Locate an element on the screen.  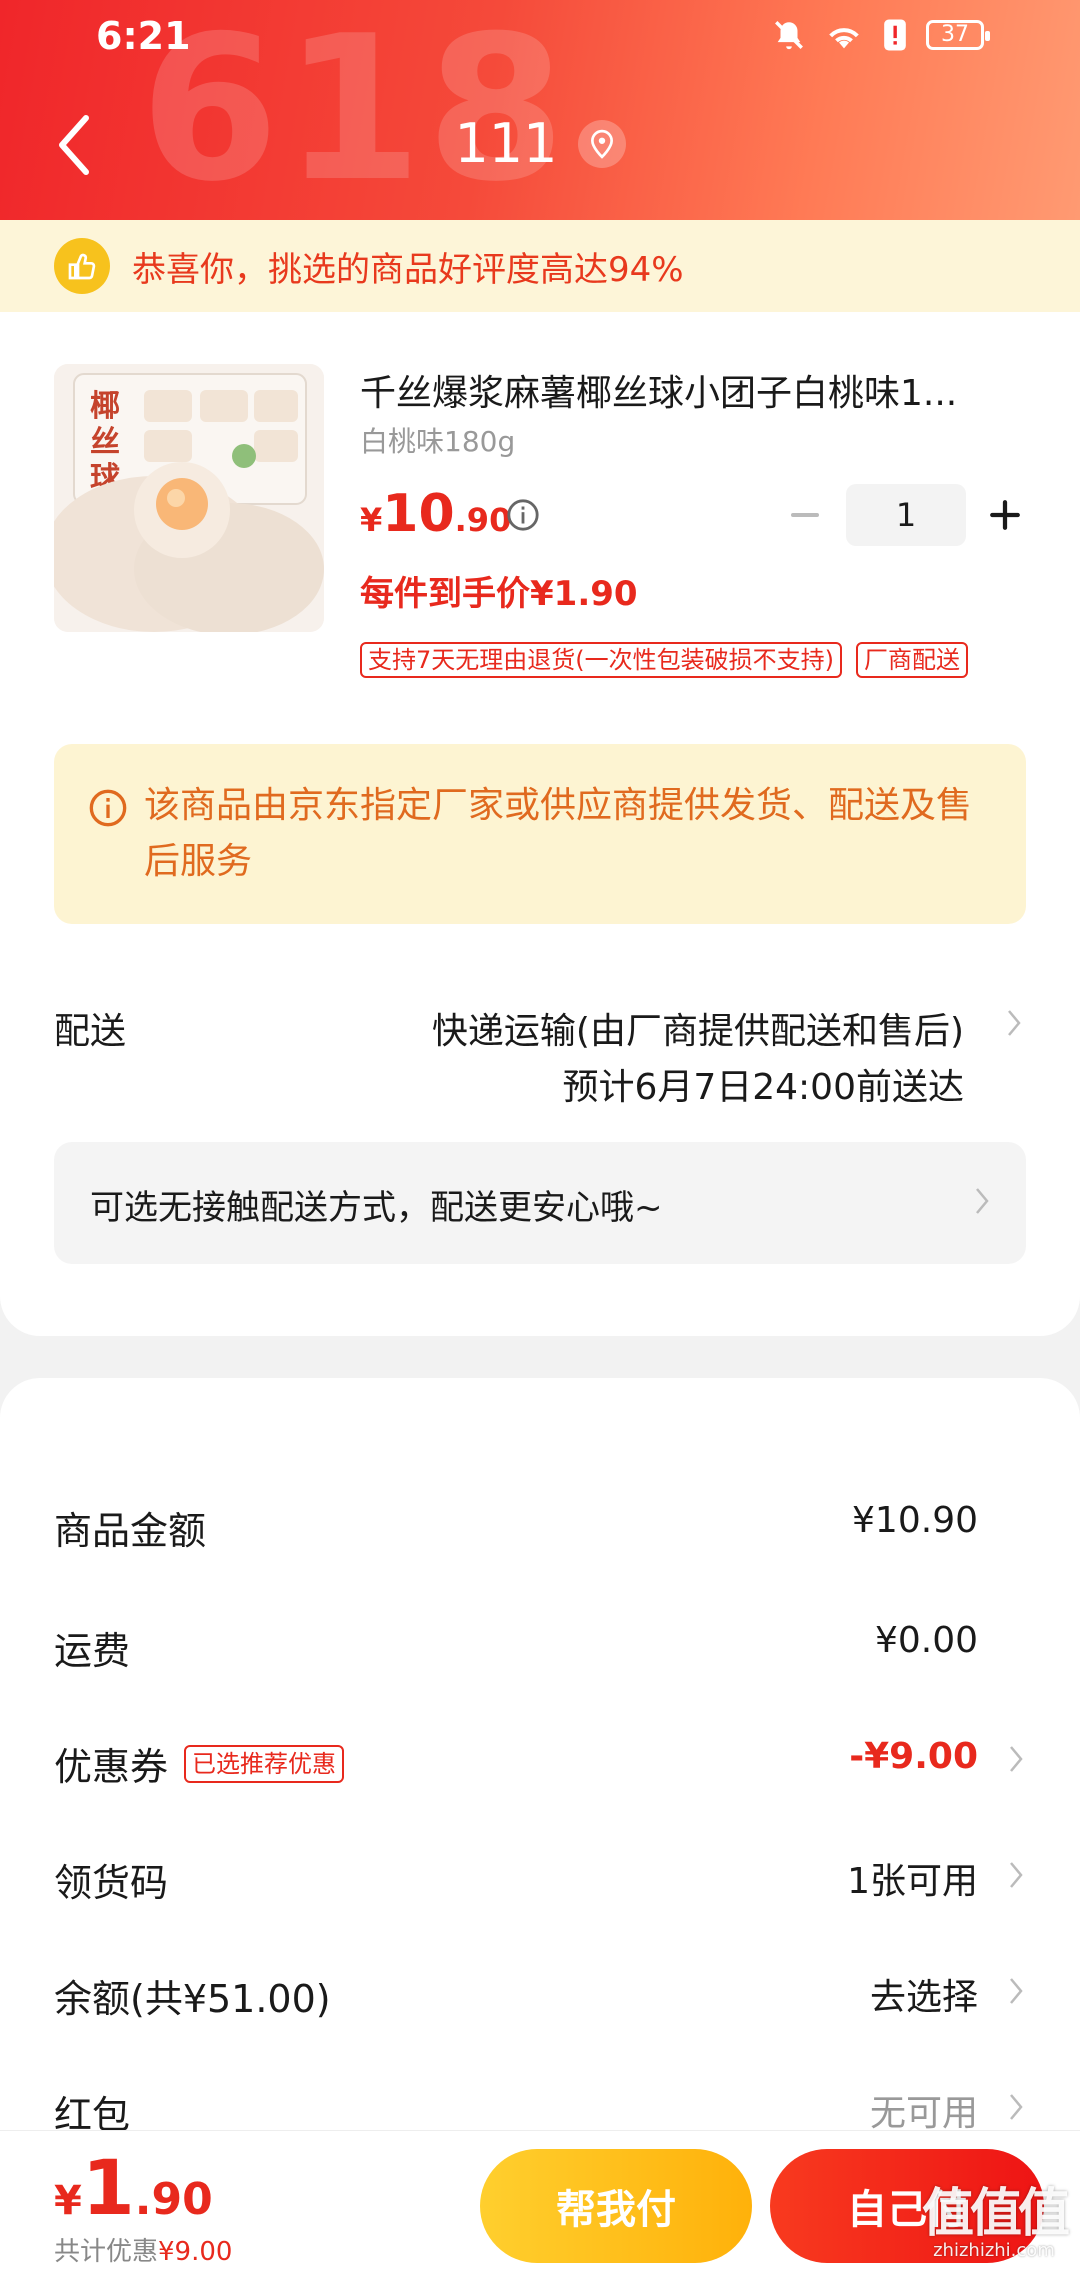
address-title-text: 111 is located at coordinates (506, 143).